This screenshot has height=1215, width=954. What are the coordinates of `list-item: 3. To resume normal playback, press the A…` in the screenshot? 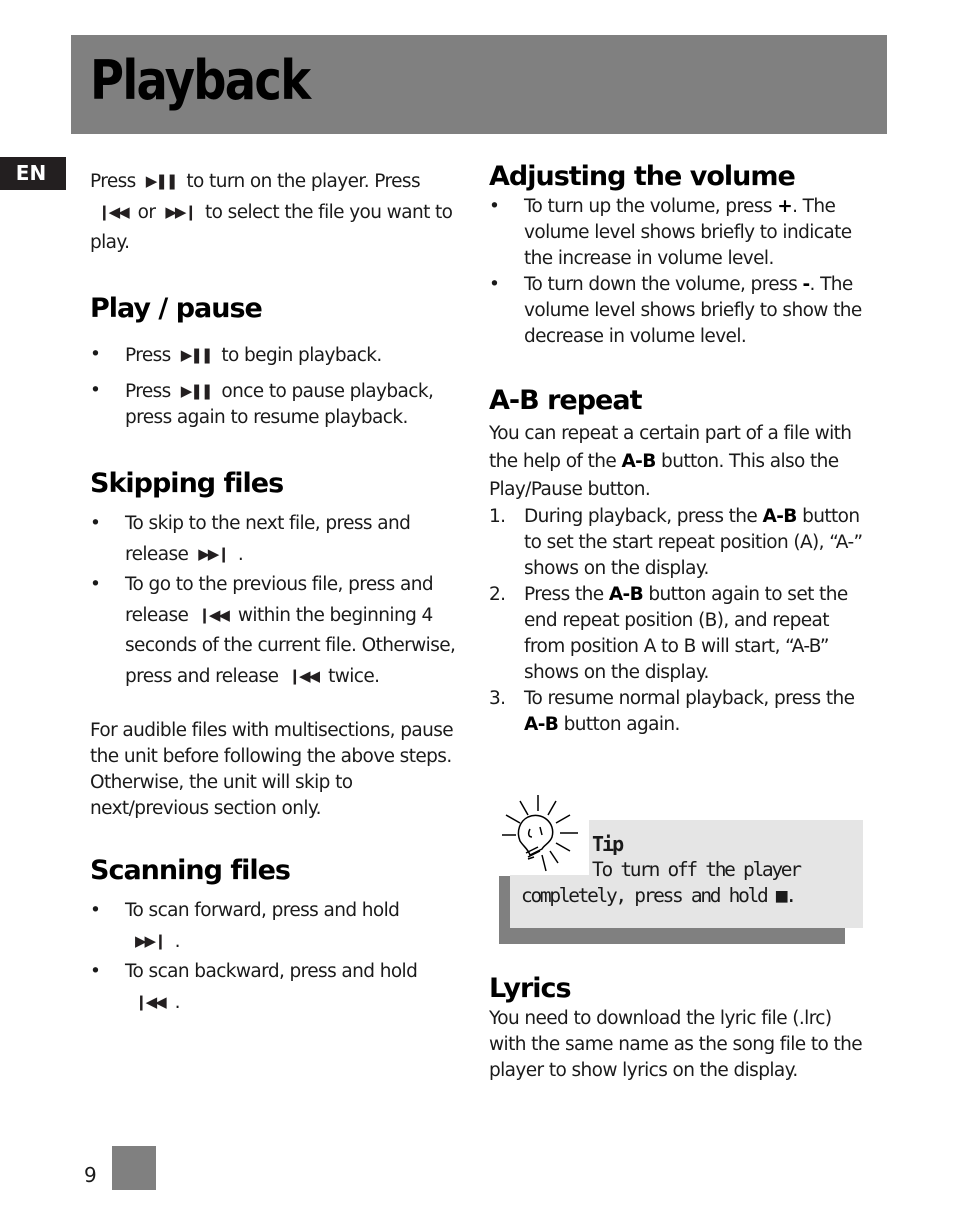 It's located at (672, 711).